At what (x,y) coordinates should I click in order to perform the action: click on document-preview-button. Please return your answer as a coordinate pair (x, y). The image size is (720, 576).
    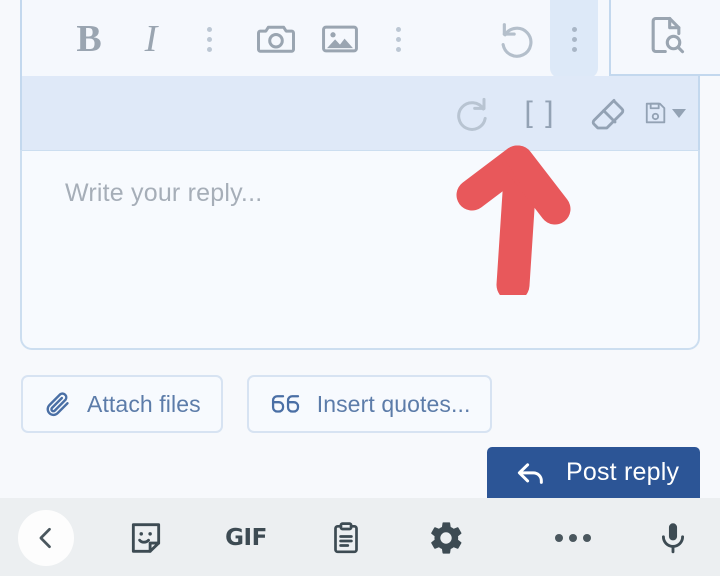
    Looking at the image, I should click on (664, 38).